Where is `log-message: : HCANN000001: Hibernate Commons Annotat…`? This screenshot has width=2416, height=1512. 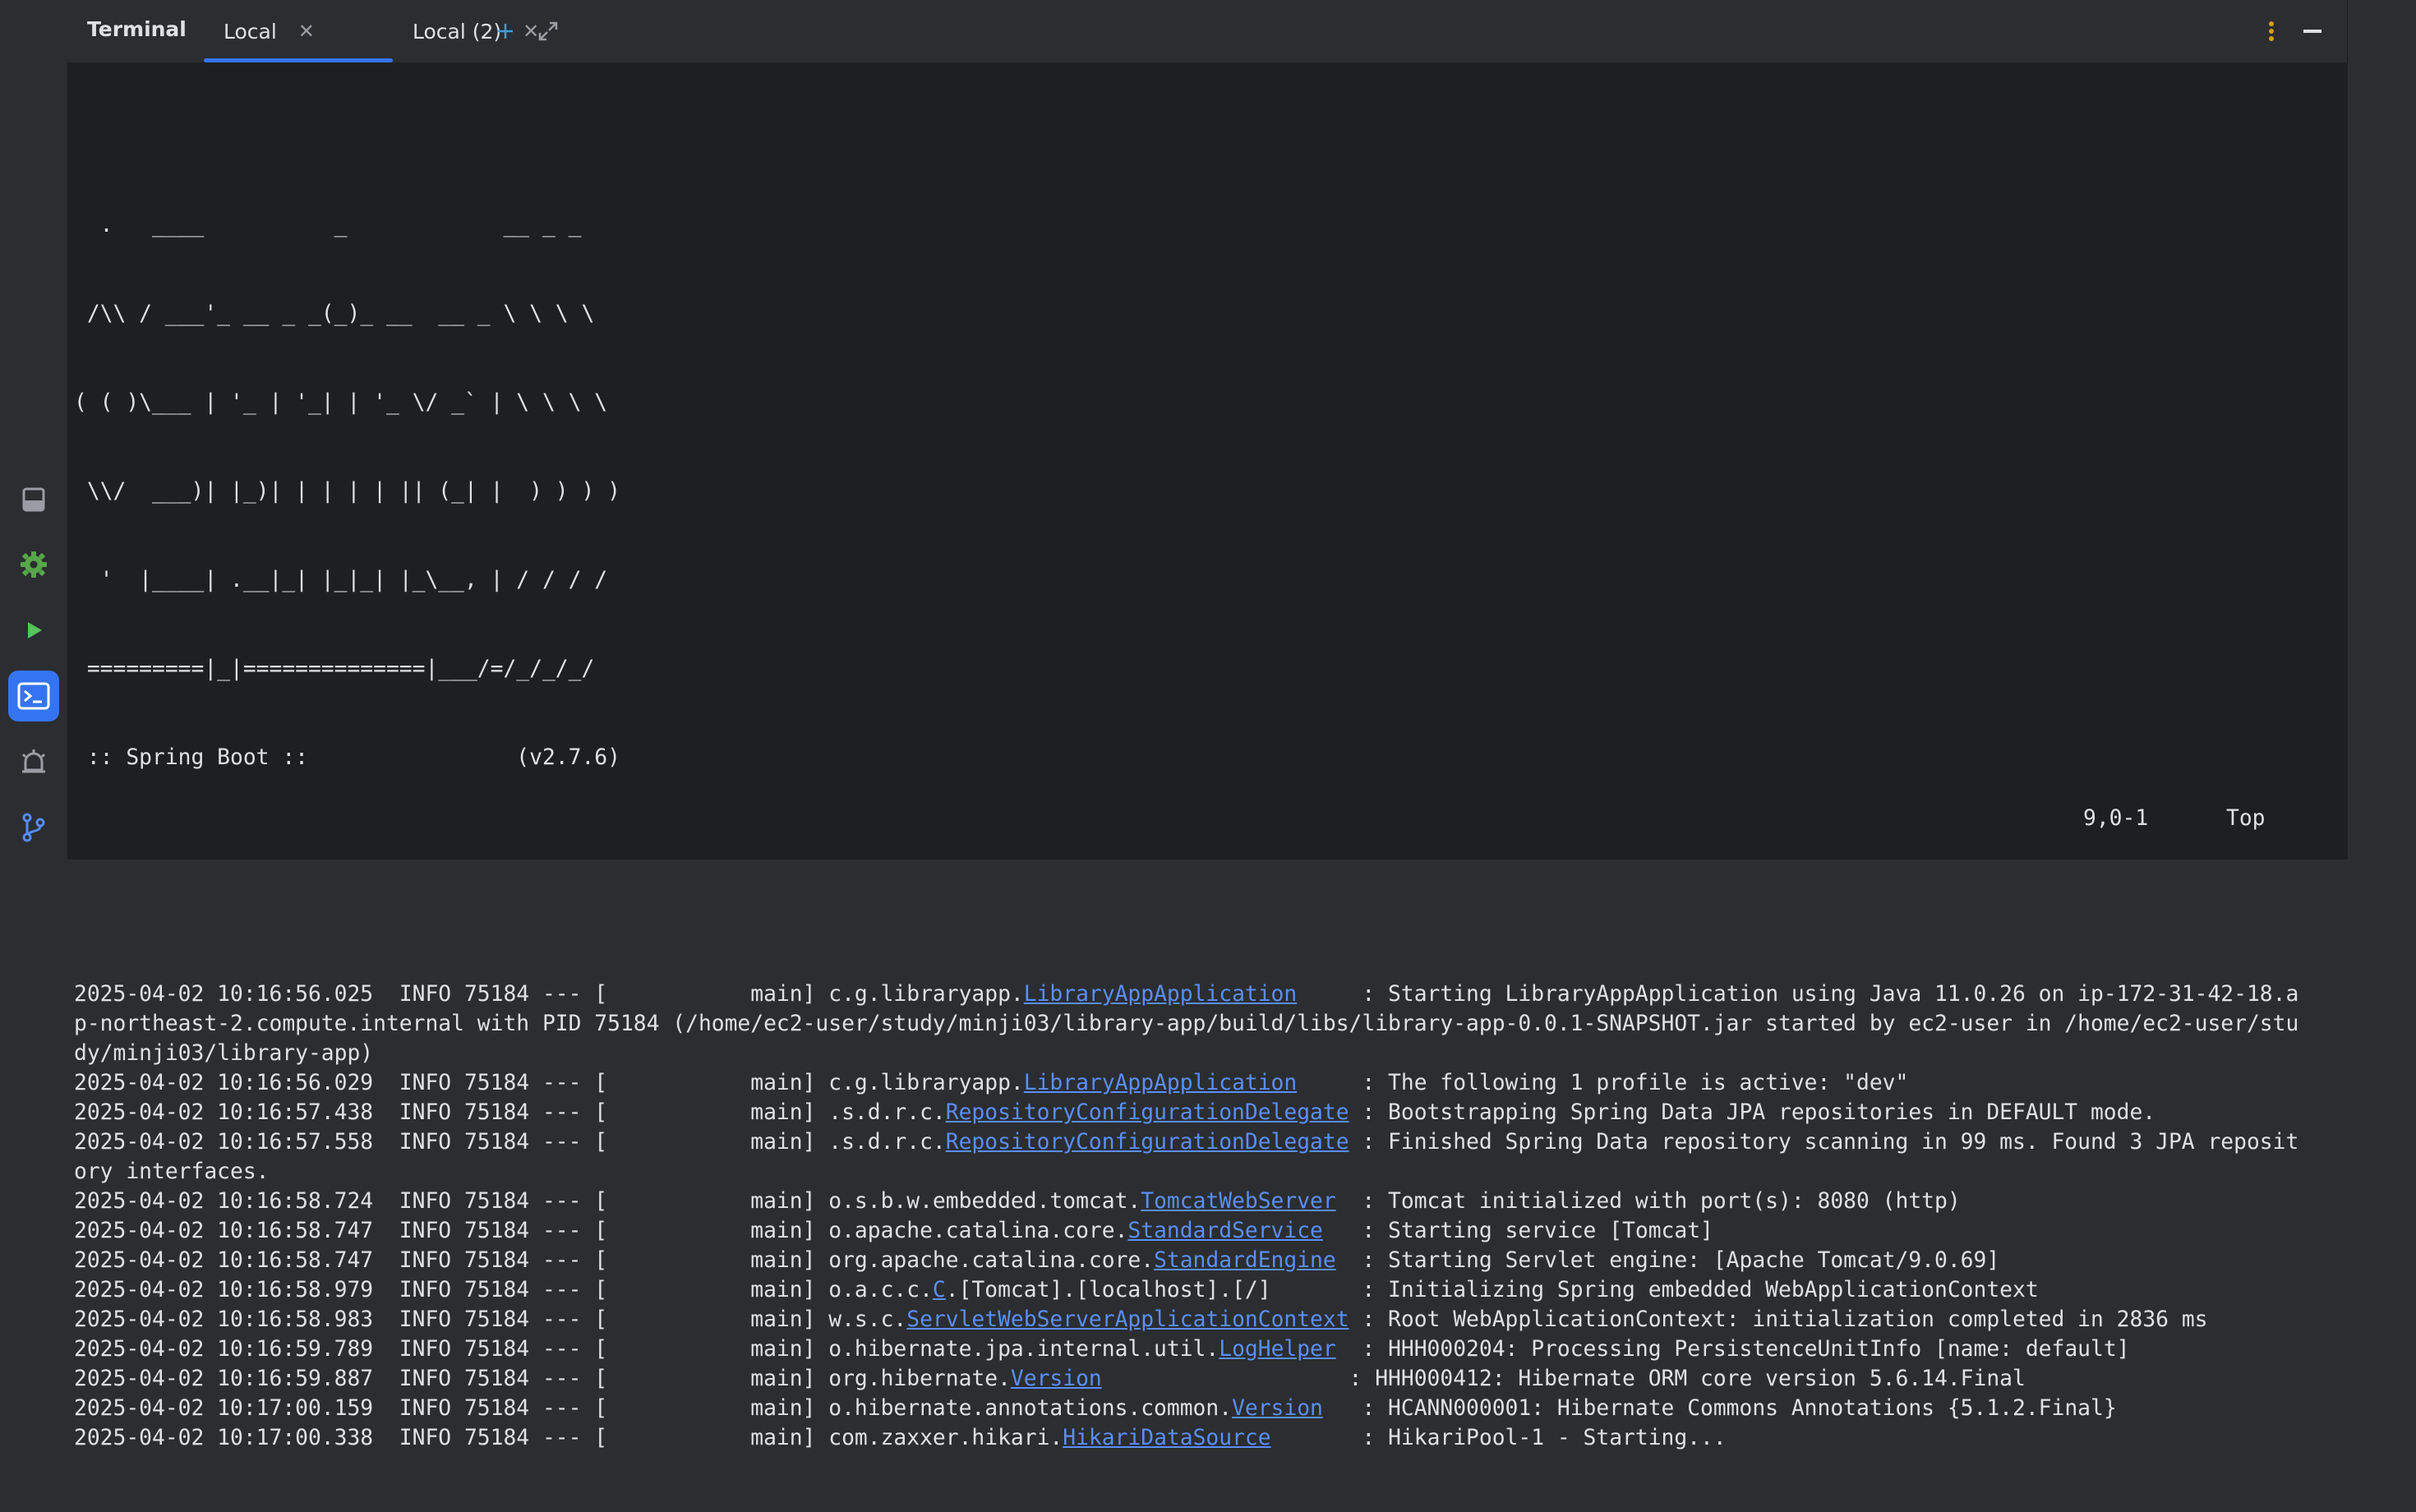 log-message: : HCANN000001: Hibernate Commons Annotat… is located at coordinates (1720, 1408).